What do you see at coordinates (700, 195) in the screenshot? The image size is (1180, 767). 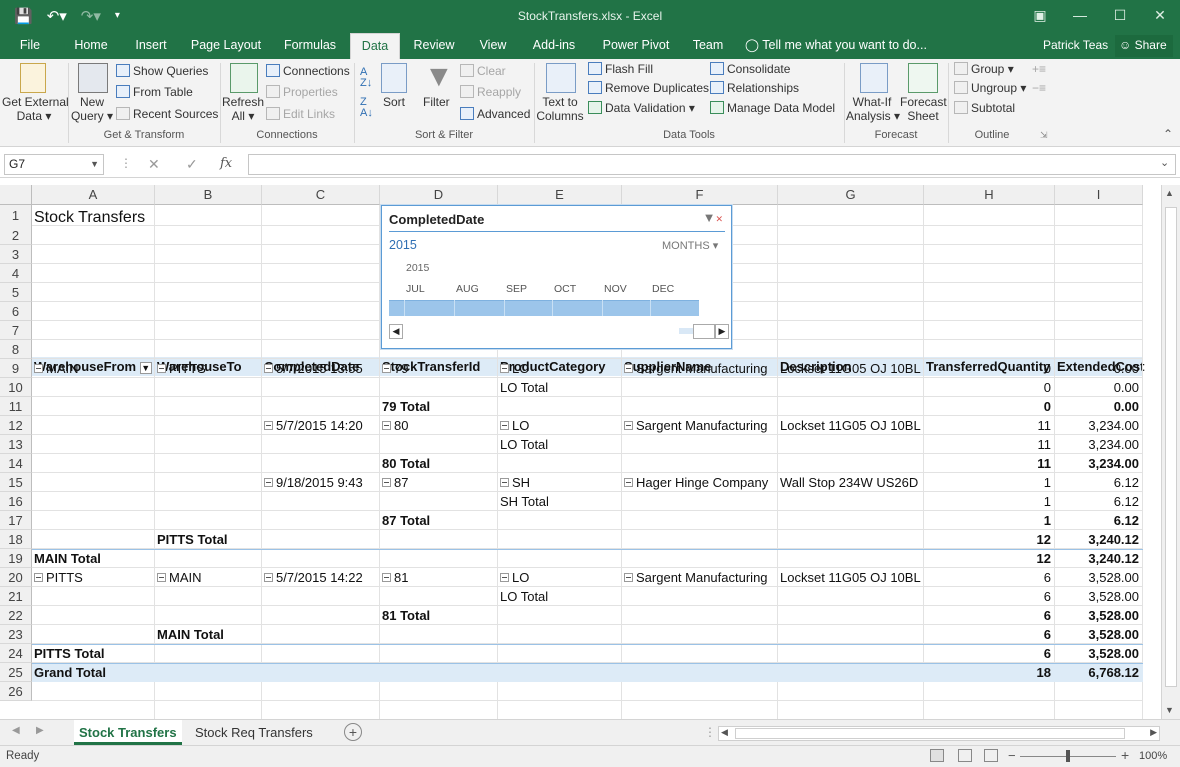 I see `column-header: F` at bounding box center [700, 195].